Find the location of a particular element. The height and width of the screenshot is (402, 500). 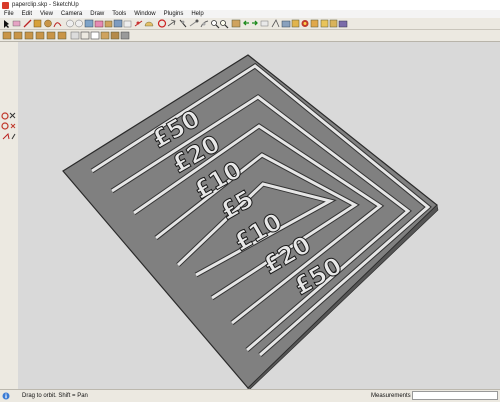

lookaround-icon is located at coordinates (286, 24).